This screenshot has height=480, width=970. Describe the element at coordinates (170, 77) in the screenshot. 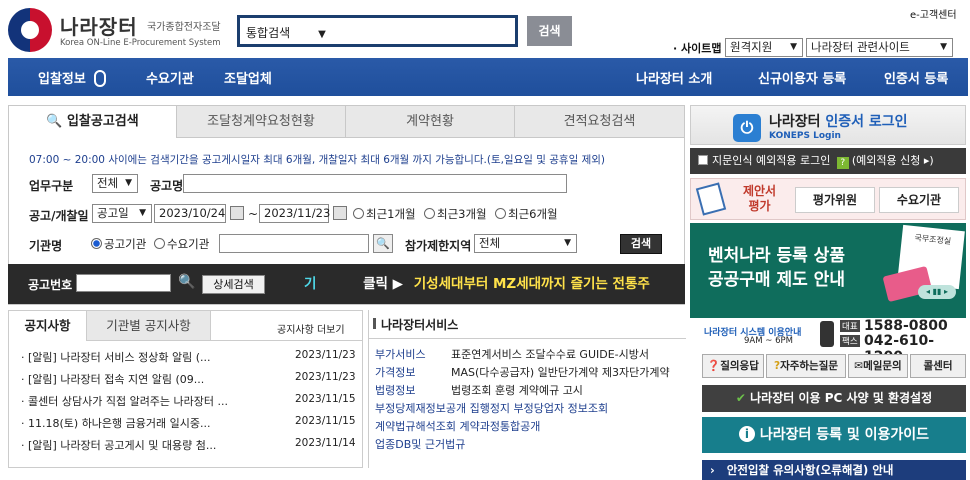

I see `nav-demand-agency: 수요기관` at that location.